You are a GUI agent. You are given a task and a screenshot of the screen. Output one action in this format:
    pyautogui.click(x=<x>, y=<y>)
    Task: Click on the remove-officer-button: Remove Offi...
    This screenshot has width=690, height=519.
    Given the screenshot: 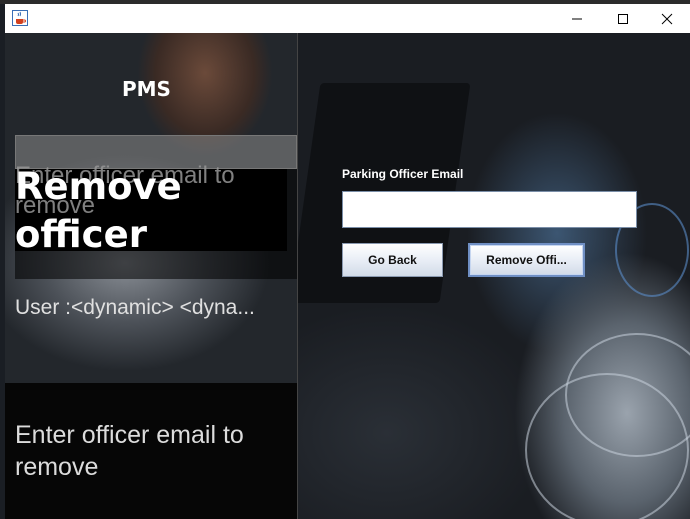 What is the action you would take?
    pyautogui.click(x=526, y=260)
    